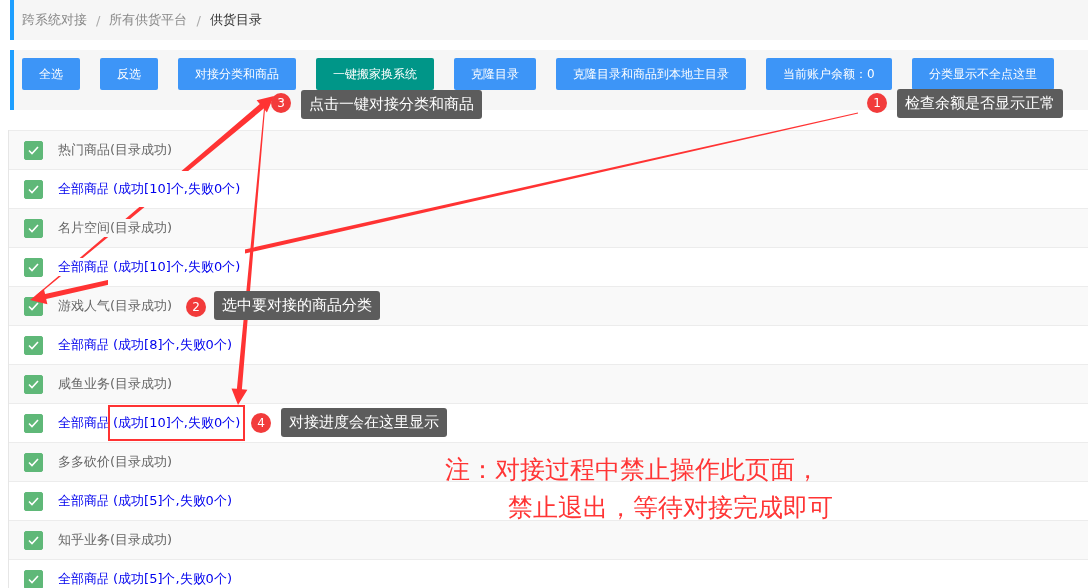 This screenshot has width=1088, height=588. Describe the element at coordinates (54, 20) in the screenshot. I see `breadcrumb-link: 跨系统对接` at that location.